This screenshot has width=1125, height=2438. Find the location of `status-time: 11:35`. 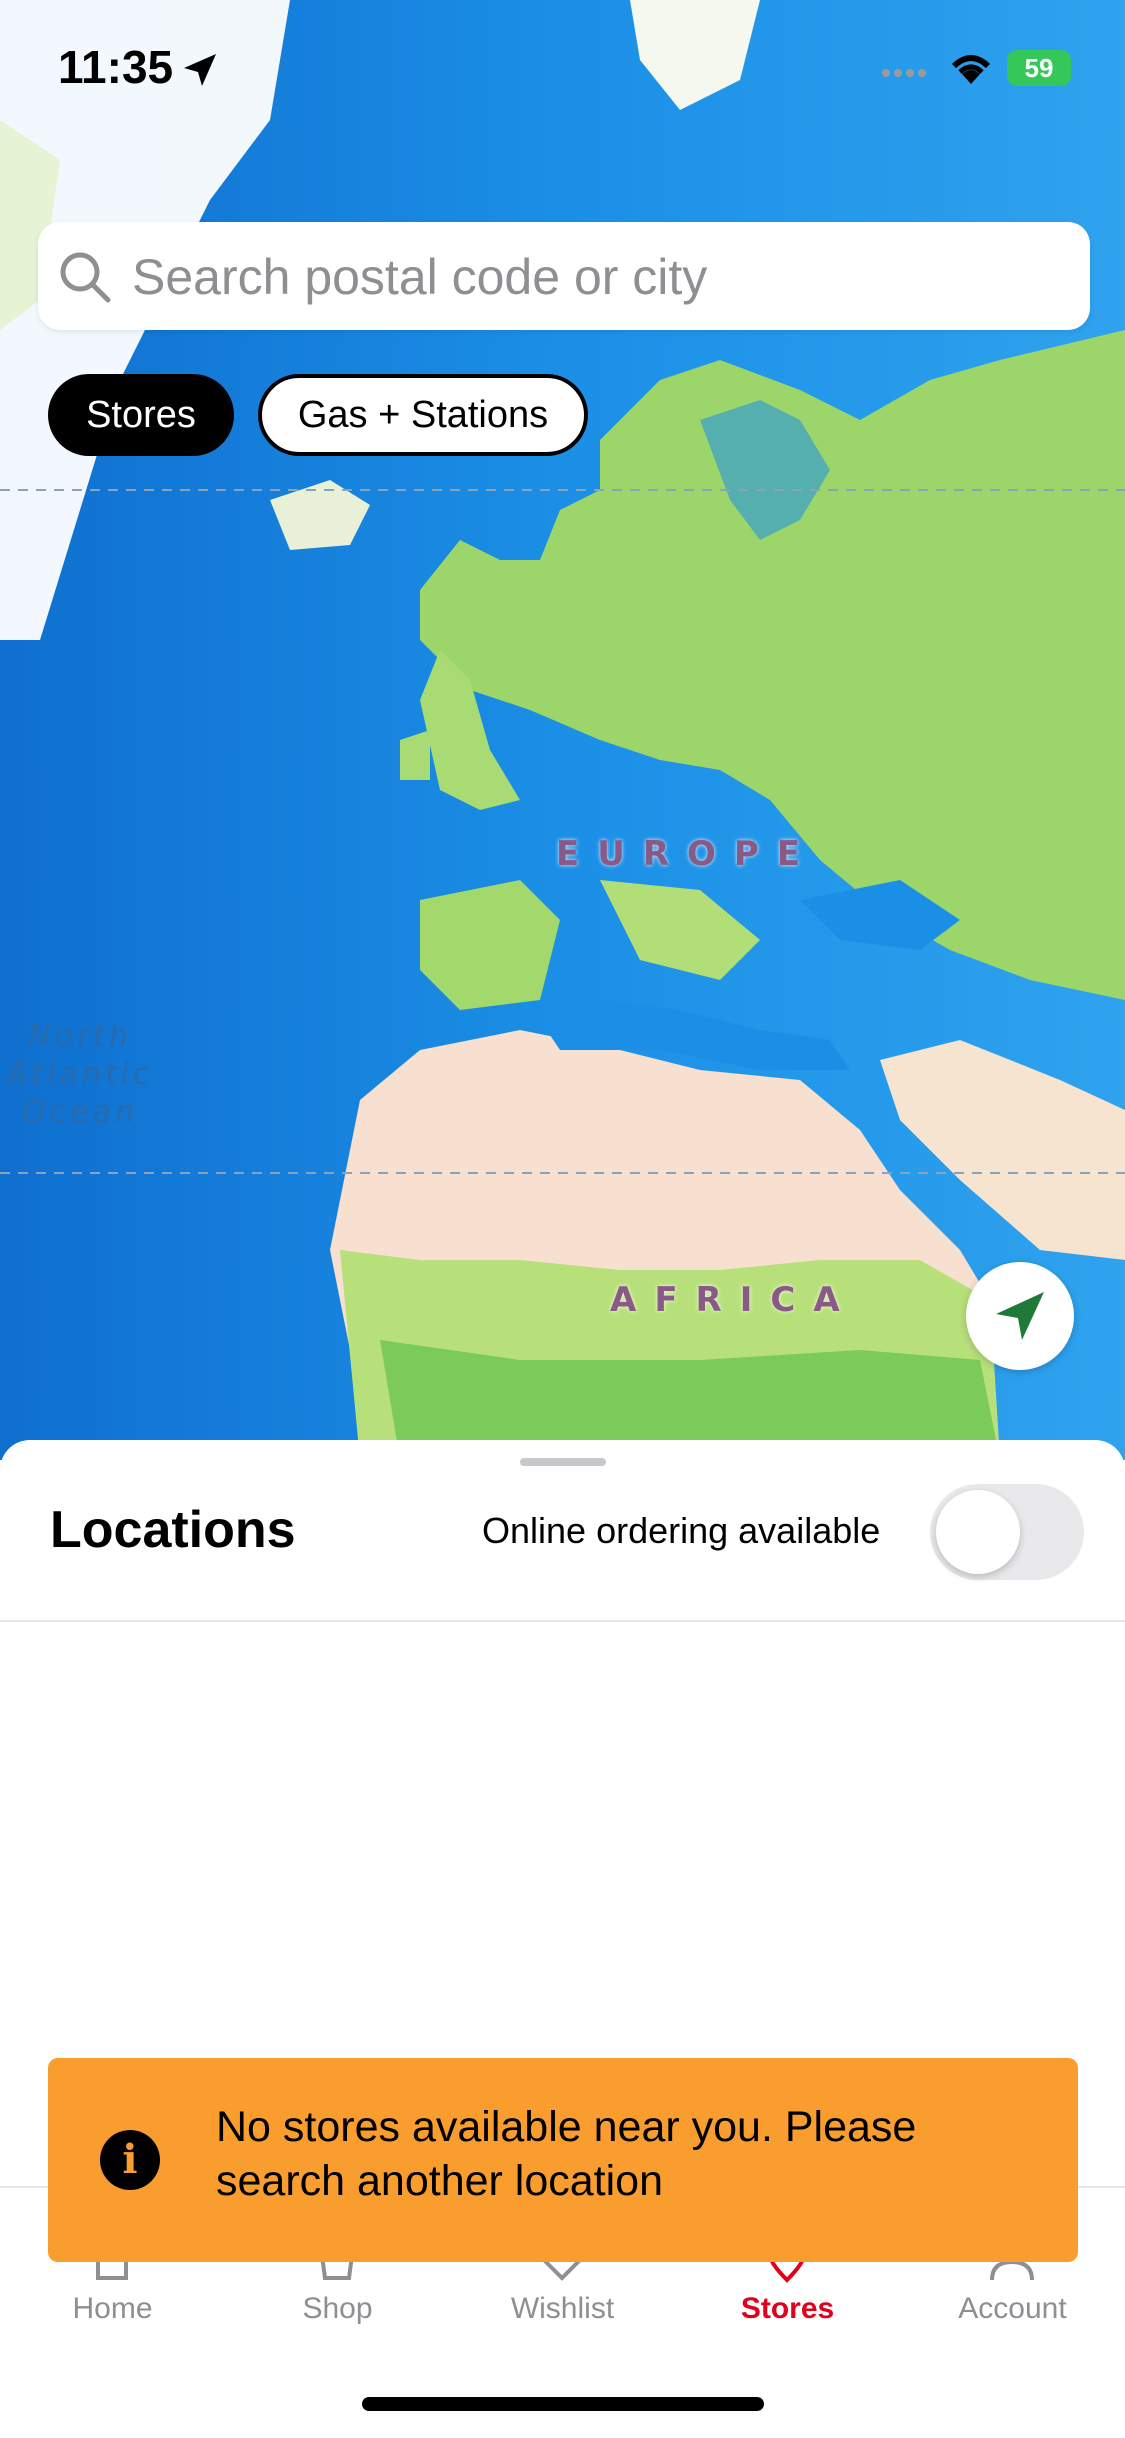

status-time: 11:35 is located at coordinates (116, 67).